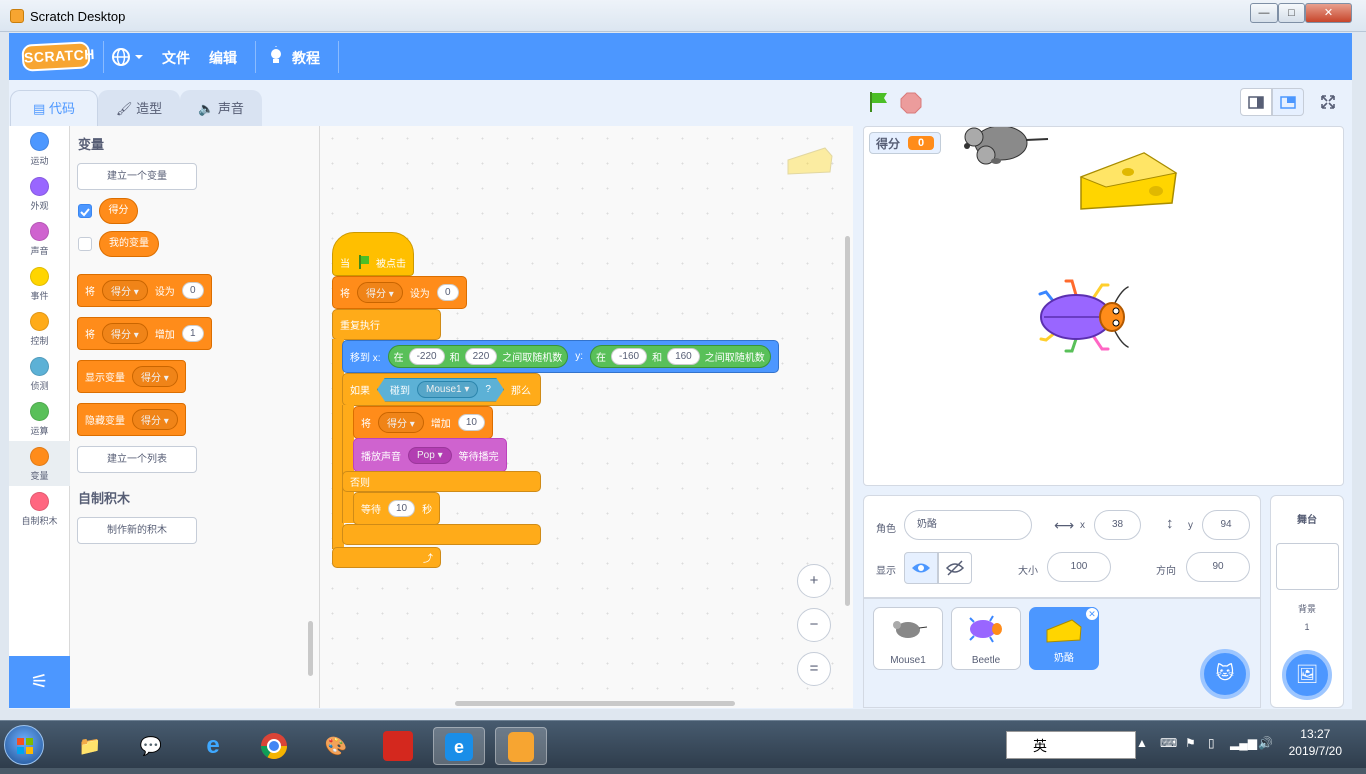 The width and height of the screenshot is (1366, 774). What do you see at coordinates (1211, 743) in the screenshot?
I see `usb-tray-icon: ▯` at bounding box center [1211, 743].